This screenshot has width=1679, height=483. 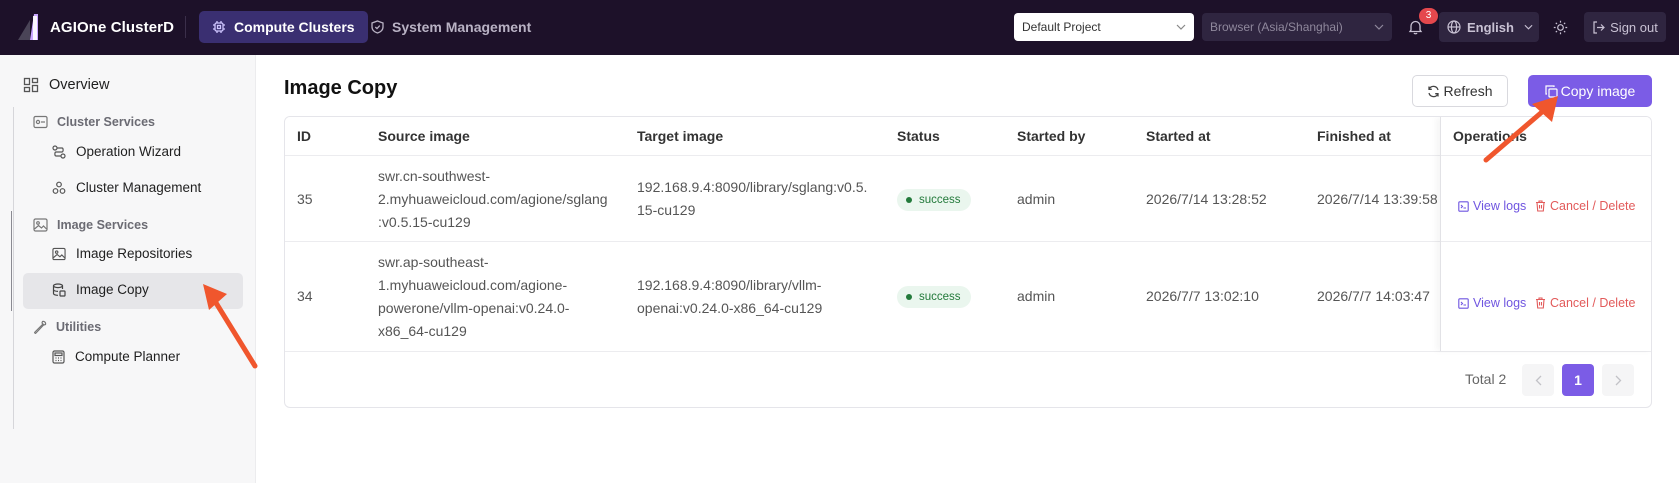 I want to click on brand-logo-icon, so click(x=28, y=27).